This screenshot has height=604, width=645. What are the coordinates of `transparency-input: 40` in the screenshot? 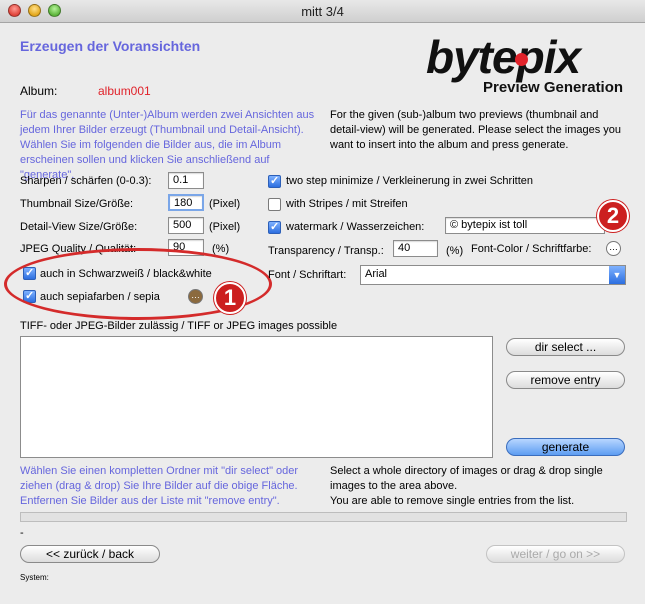 It's located at (415, 248).